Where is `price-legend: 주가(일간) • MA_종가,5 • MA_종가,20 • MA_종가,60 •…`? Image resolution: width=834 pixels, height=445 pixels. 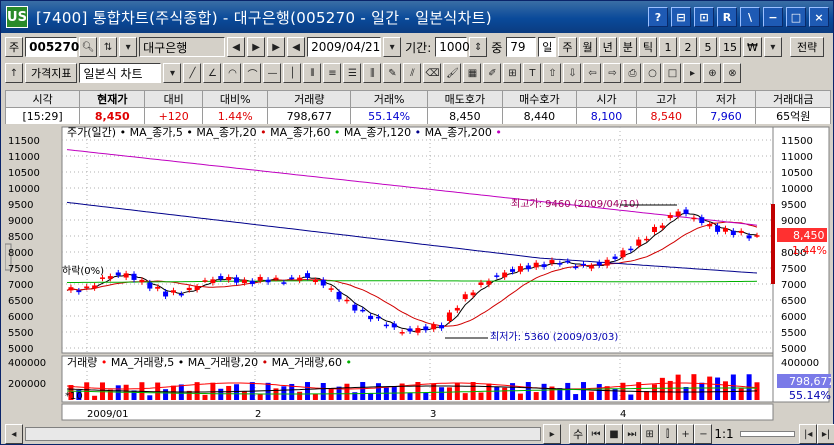 price-legend: 주가(일간) • MA_종가,5 • MA_종가,20 • MA_종가,60 •… is located at coordinates (284, 132).